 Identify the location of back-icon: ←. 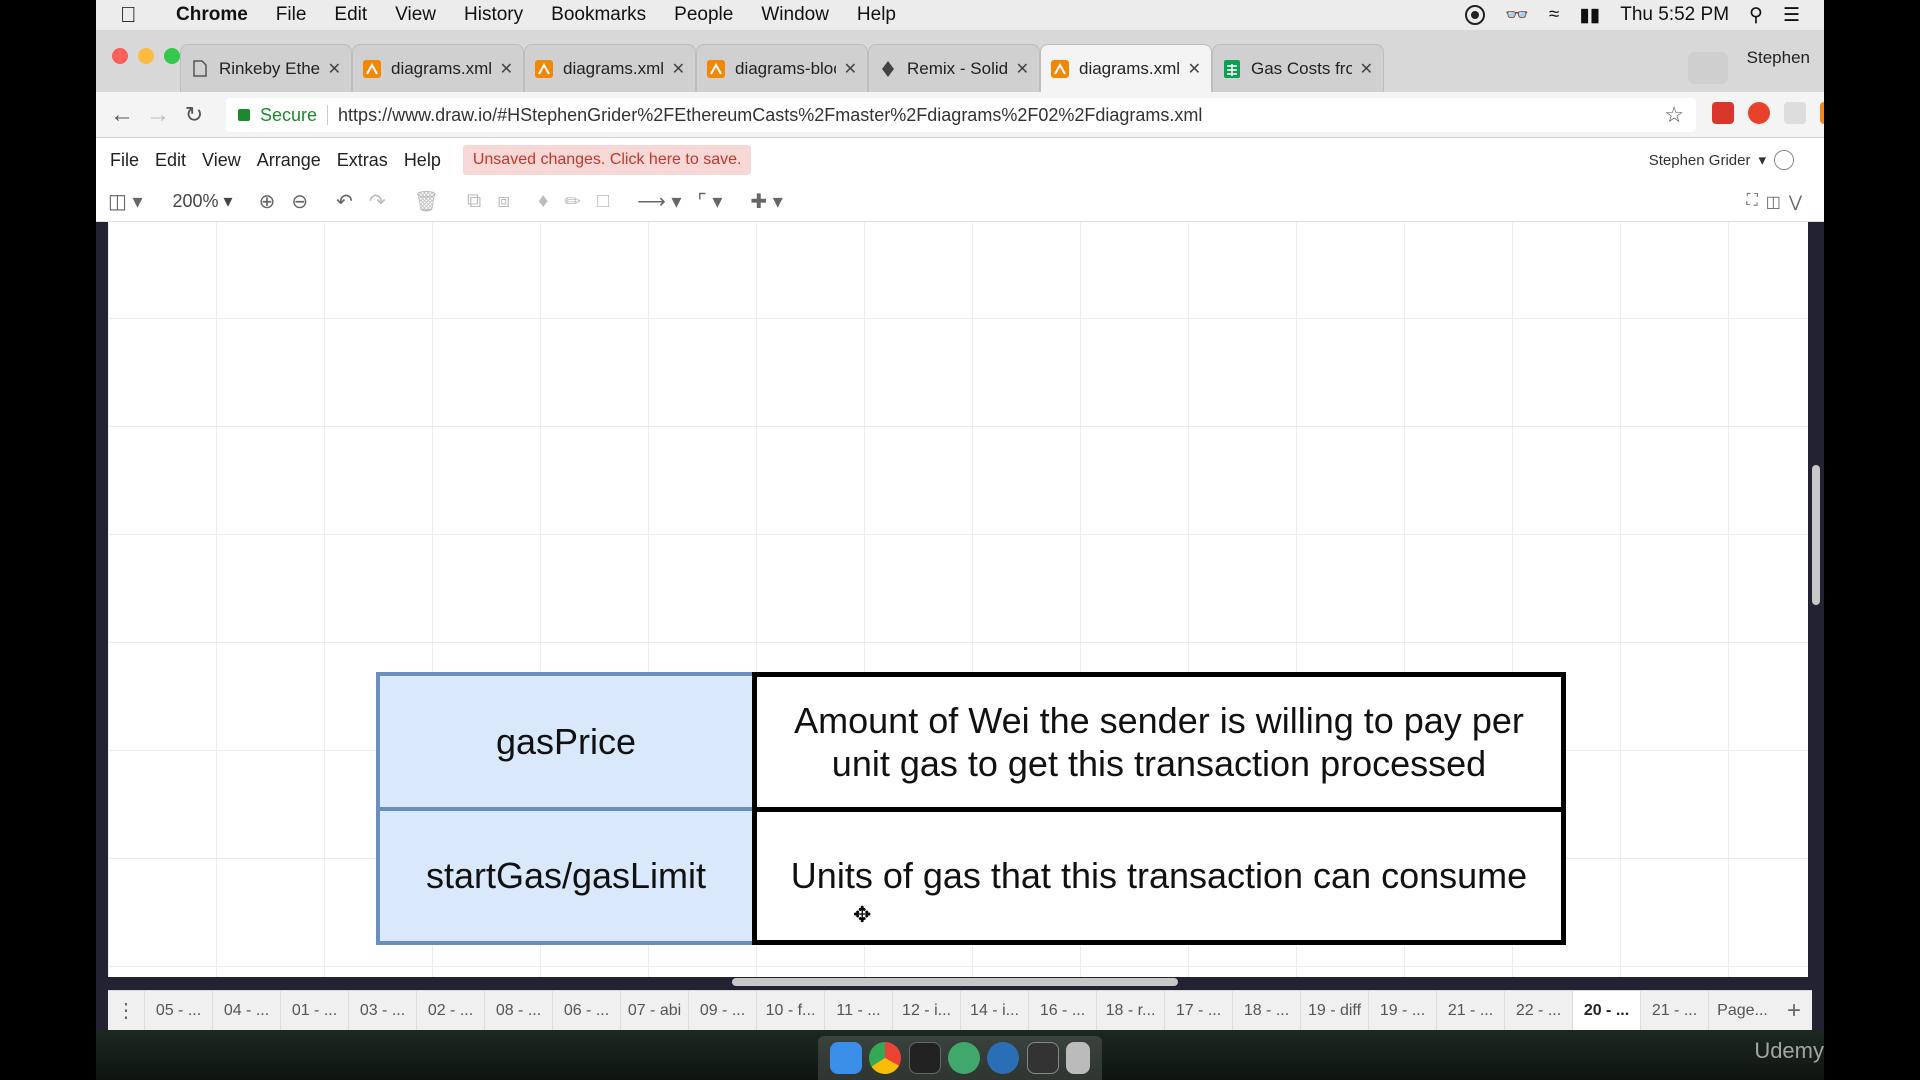
(122, 115).